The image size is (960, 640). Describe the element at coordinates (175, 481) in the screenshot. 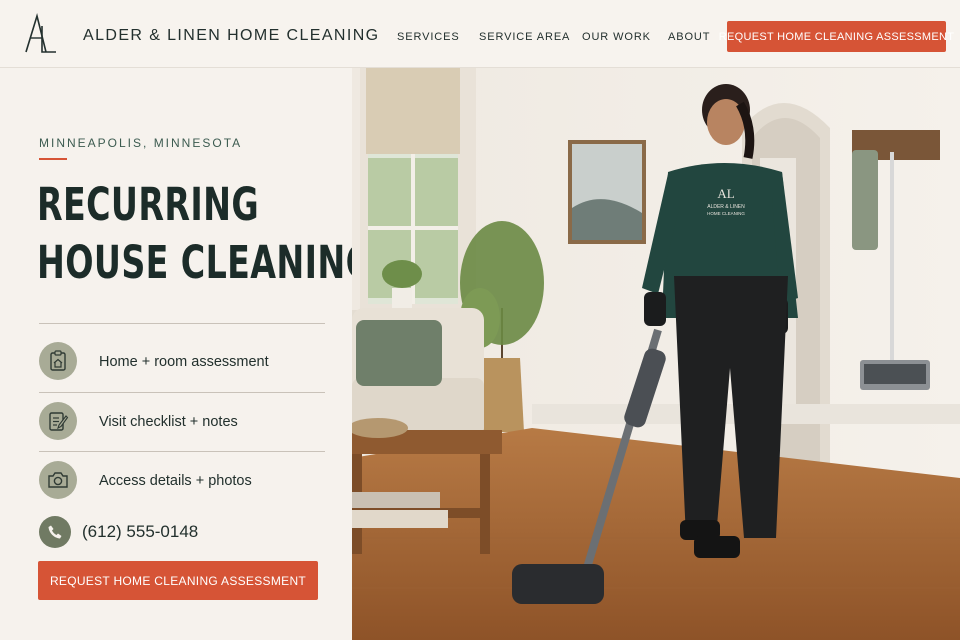

I see `feature-label: Access details + photos` at that location.